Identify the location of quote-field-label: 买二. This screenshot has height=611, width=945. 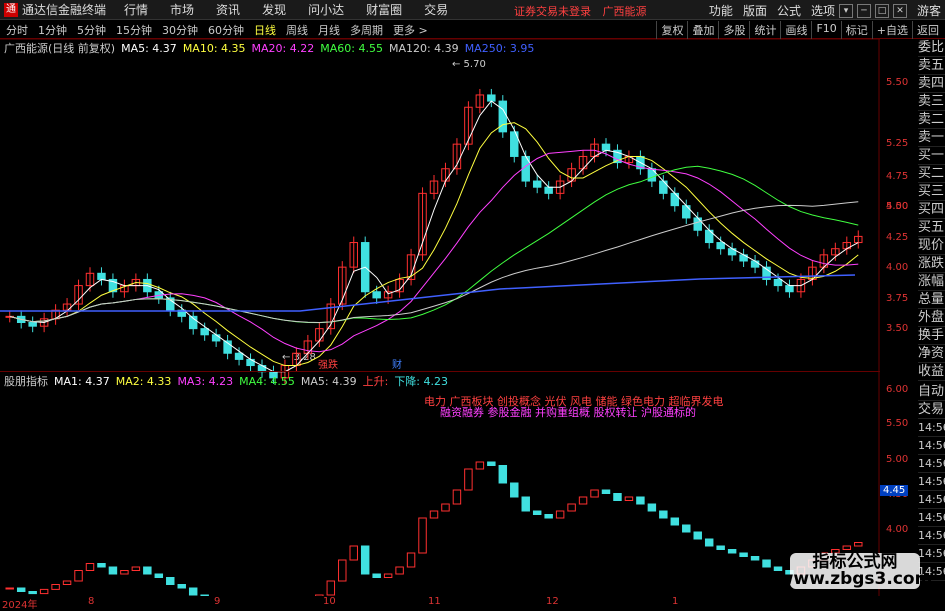
(931, 174).